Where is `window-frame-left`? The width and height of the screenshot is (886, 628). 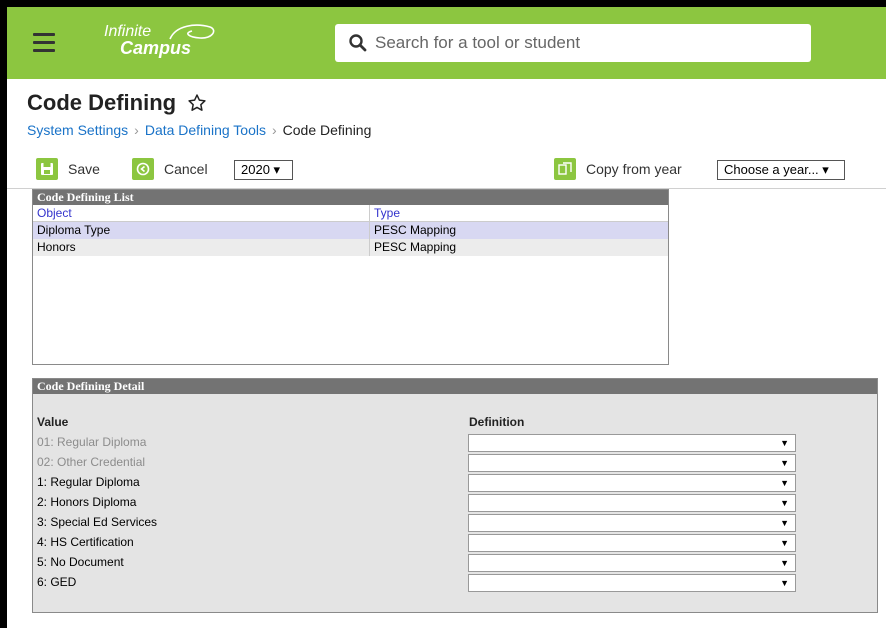 window-frame-left is located at coordinates (3, 314).